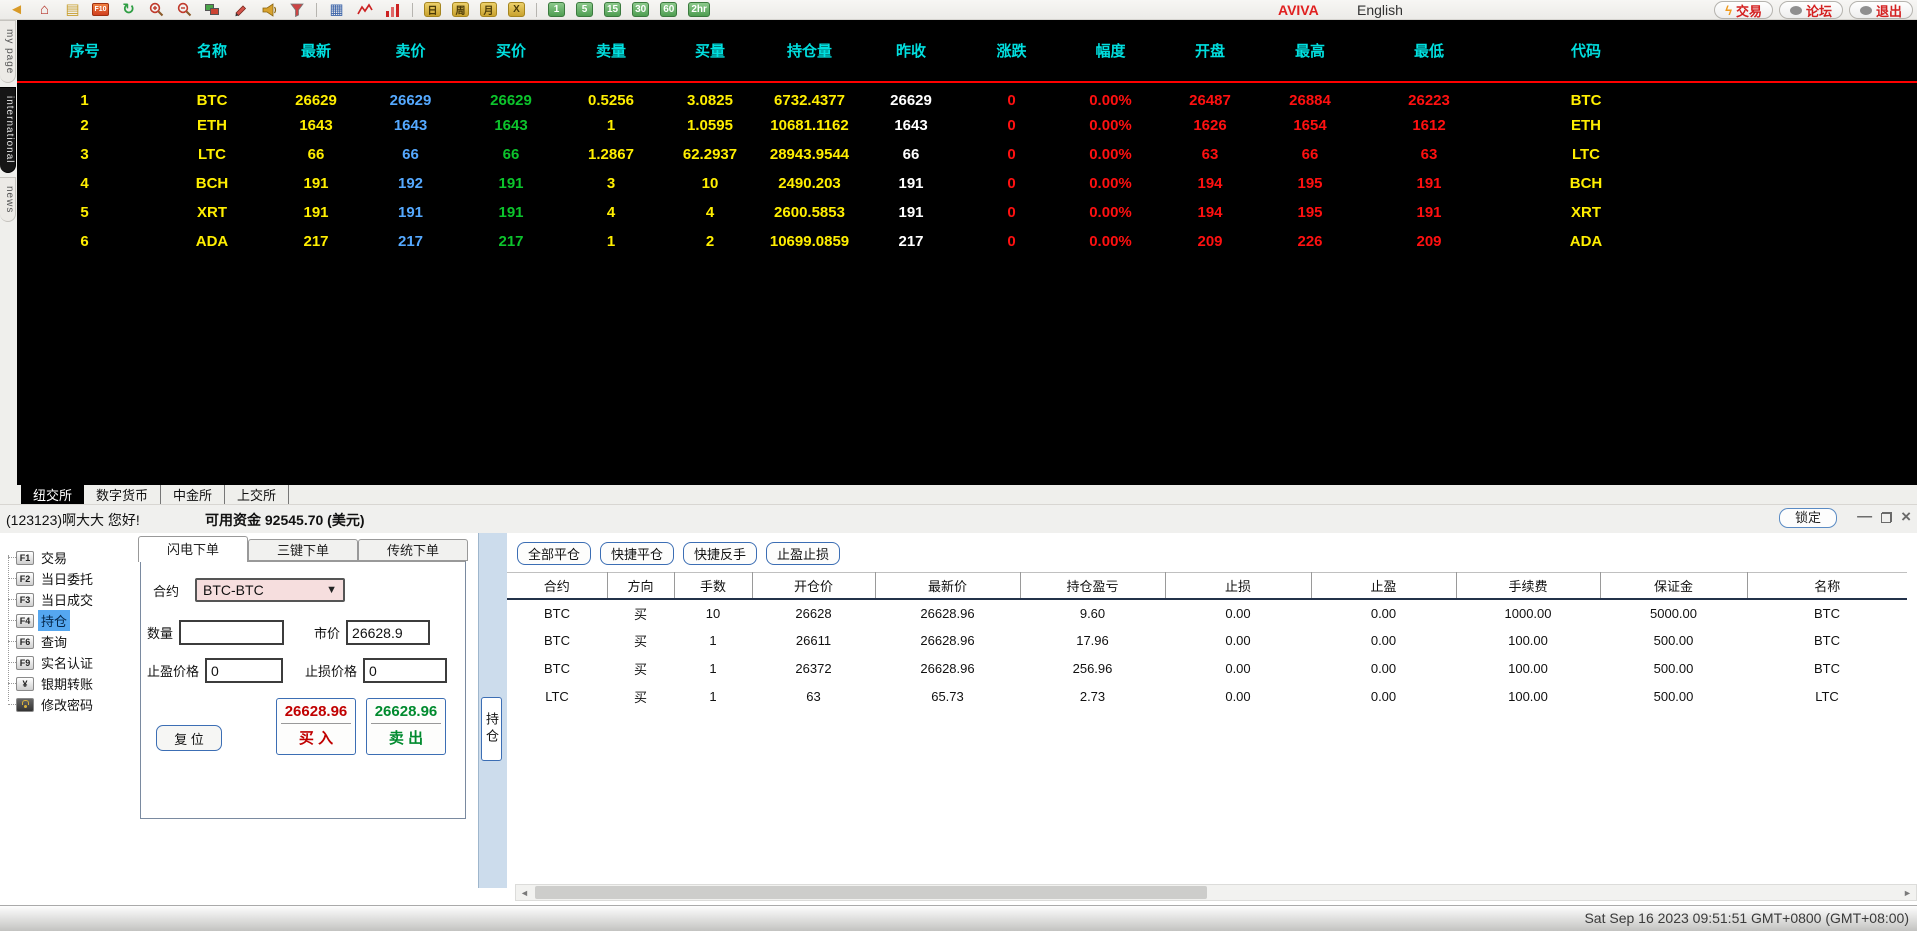 The width and height of the screenshot is (1917, 931). Describe the element at coordinates (84, 51) in the screenshot. I see `quote-column-header: 序号` at that location.